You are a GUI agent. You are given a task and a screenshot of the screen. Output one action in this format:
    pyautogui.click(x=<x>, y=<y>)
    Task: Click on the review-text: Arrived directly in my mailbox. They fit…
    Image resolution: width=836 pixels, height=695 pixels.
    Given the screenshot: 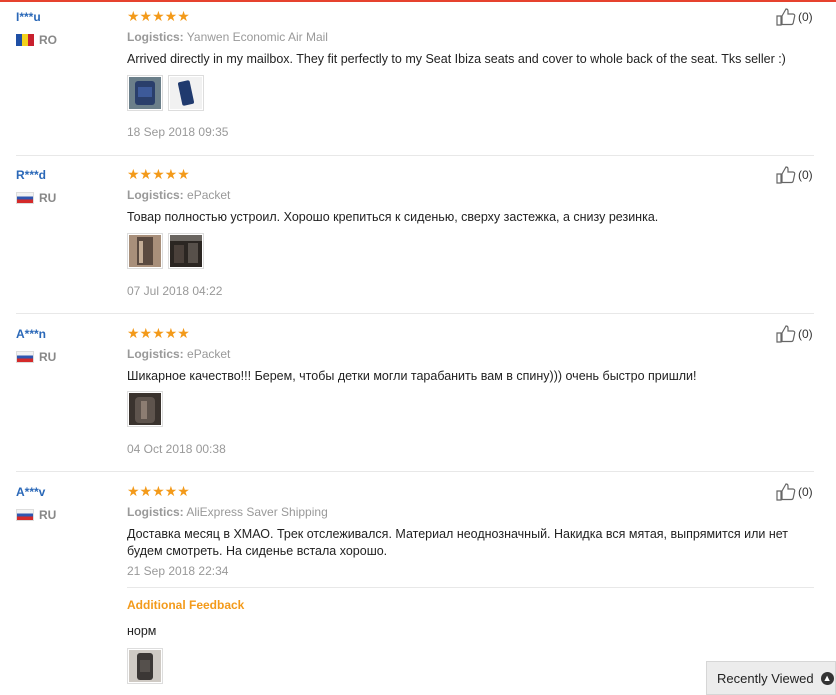 What is the action you would take?
    pyautogui.click(x=456, y=59)
    